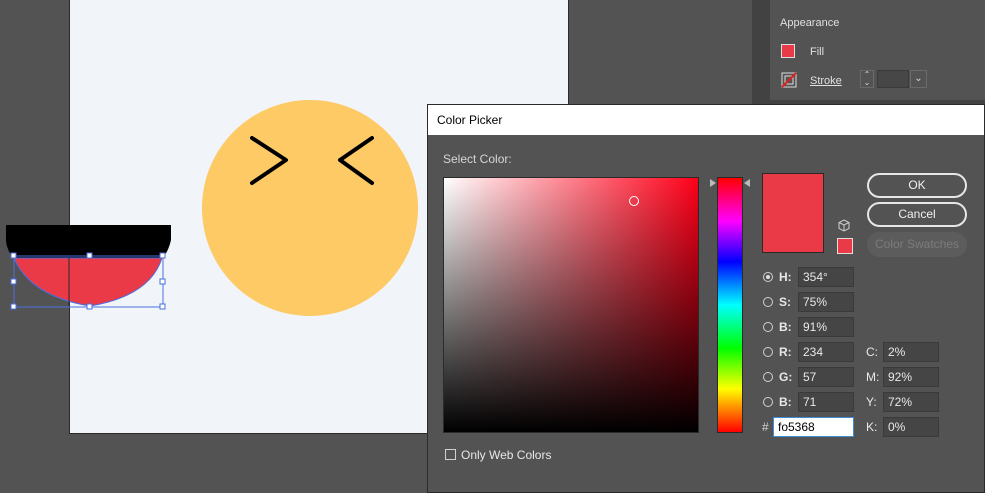  I want to click on label-h: H:, so click(785, 277).